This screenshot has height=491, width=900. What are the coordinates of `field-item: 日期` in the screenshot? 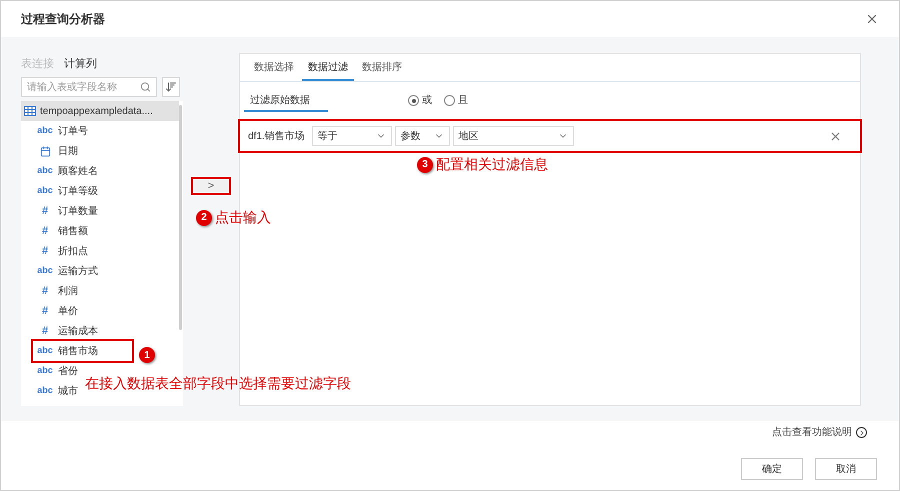 It's located at (56, 151).